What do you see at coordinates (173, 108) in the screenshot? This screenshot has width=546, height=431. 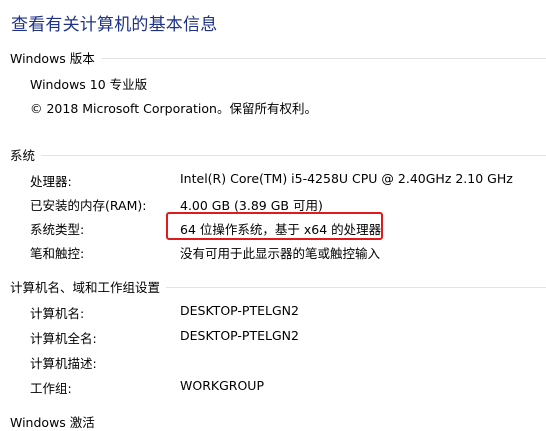 I see `windows-copyright: © 2018 Microsoft Corporation。保留所有权利。` at bounding box center [173, 108].